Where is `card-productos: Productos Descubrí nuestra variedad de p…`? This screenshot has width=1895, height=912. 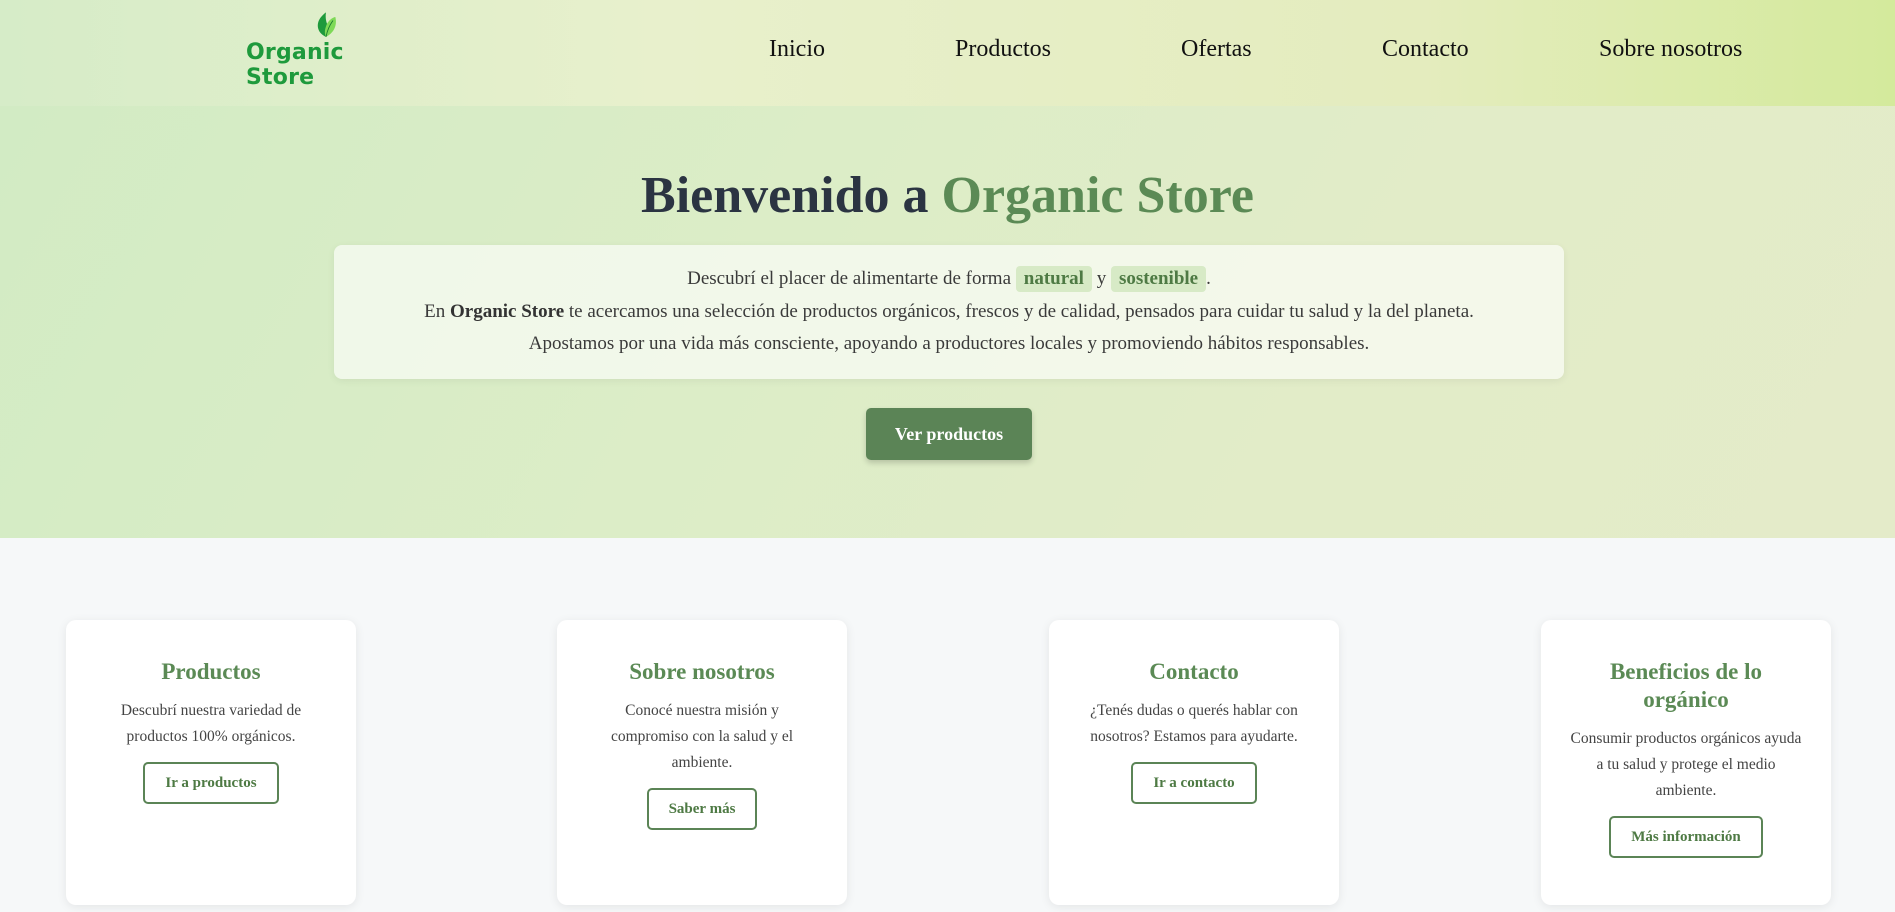
card-productos: Productos Descubrí nuestra variedad de p… is located at coordinates (211, 762).